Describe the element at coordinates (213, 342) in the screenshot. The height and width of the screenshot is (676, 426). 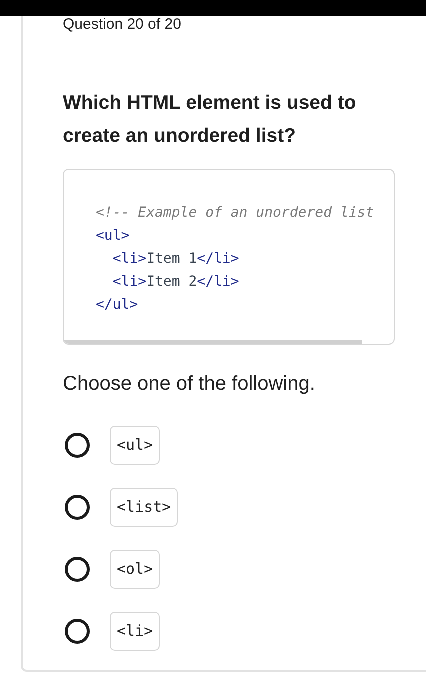
I see `scrollbar` at that location.